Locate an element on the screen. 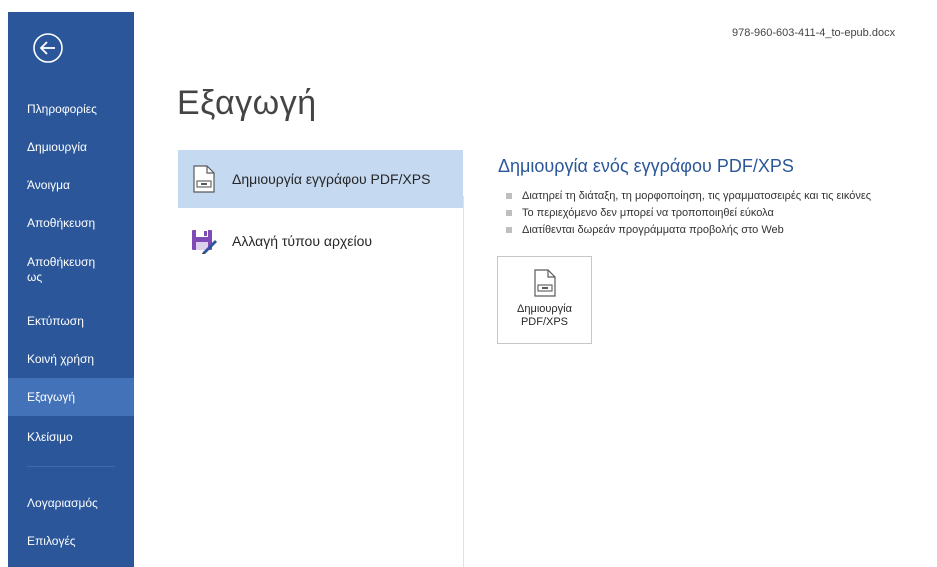 This screenshot has height=567, width=937. sidebar-item-print: Εκτύπωση is located at coordinates (71, 321).